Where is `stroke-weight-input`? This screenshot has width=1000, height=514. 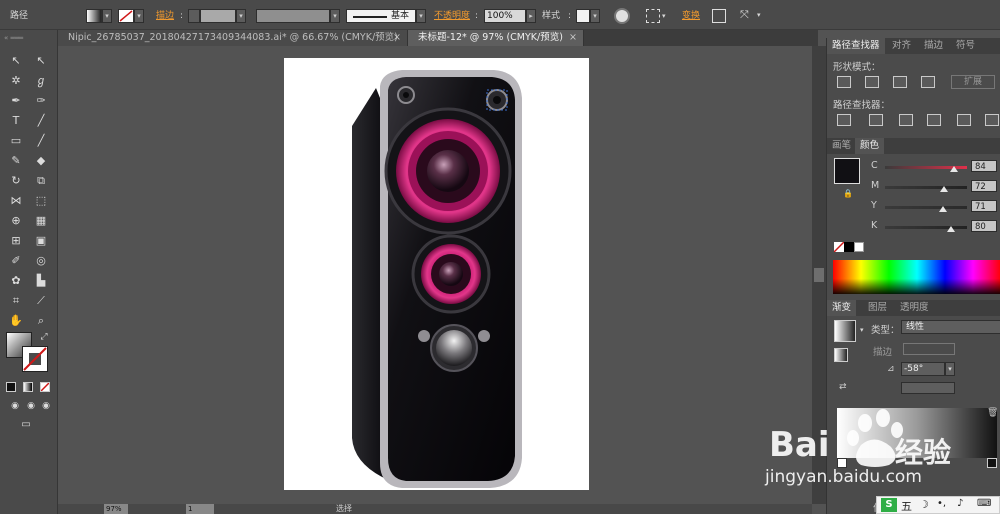
stroke-weight-input is located at coordinates (218, 16).